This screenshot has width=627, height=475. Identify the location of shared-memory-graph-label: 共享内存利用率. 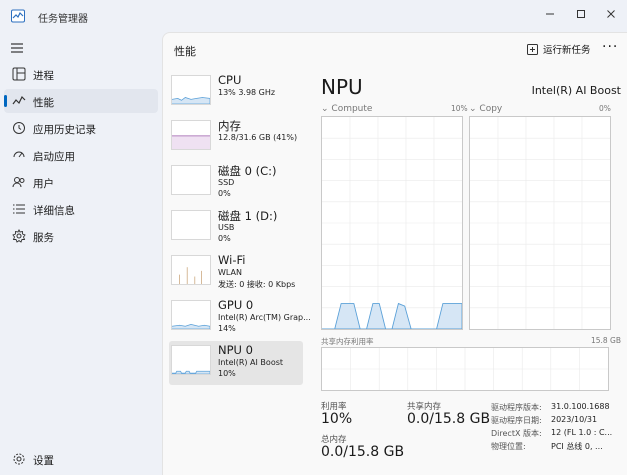
(347, 341).